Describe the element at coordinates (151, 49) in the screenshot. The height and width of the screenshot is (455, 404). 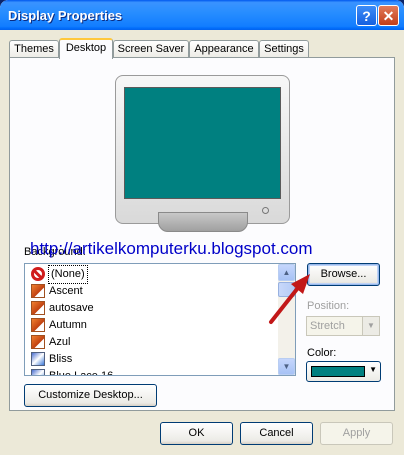
I see `tab-screen-saver: Screen Saver` at that location.